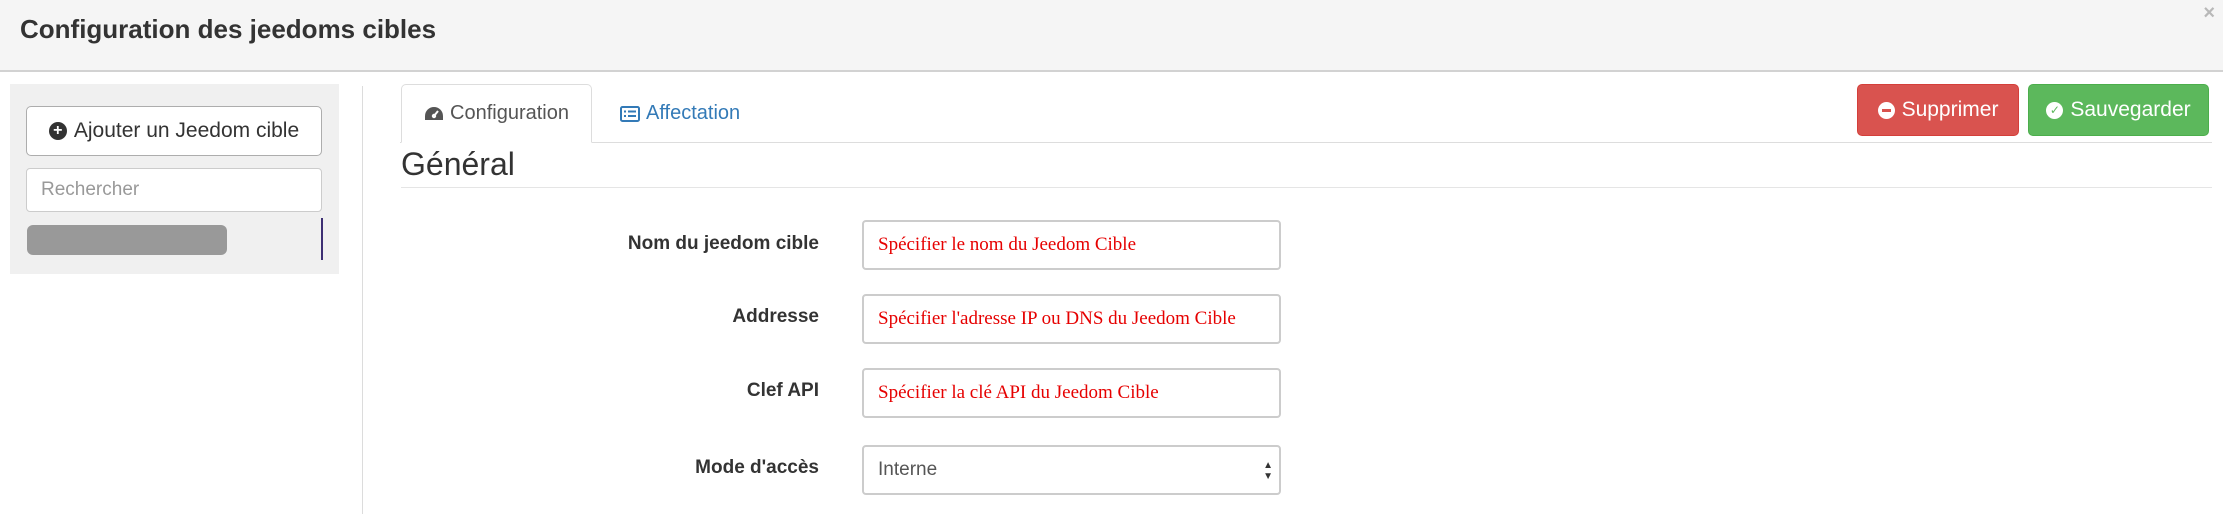  What do you see at coordinates (509, 113) in the screenshot?
I see `tab-configuration-label: Configuration` at bounding box center [509, 113].